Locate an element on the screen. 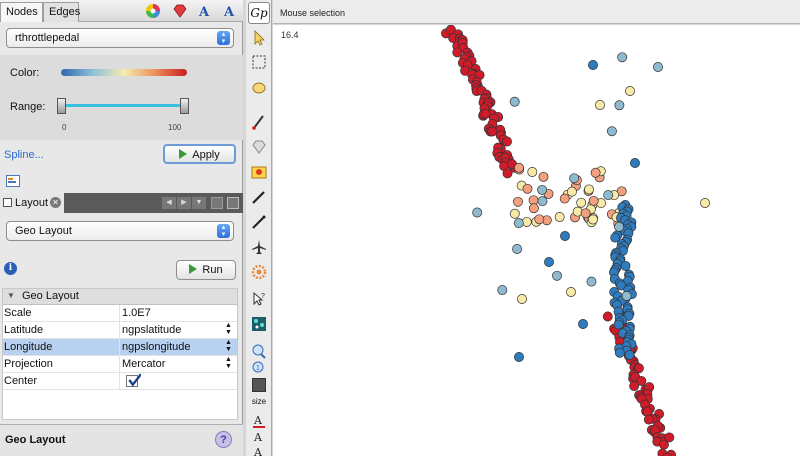 The image size is (800, 456). property-row-projection: Projection Mercator ▲ ▼ is located at coordinates (120, 364).